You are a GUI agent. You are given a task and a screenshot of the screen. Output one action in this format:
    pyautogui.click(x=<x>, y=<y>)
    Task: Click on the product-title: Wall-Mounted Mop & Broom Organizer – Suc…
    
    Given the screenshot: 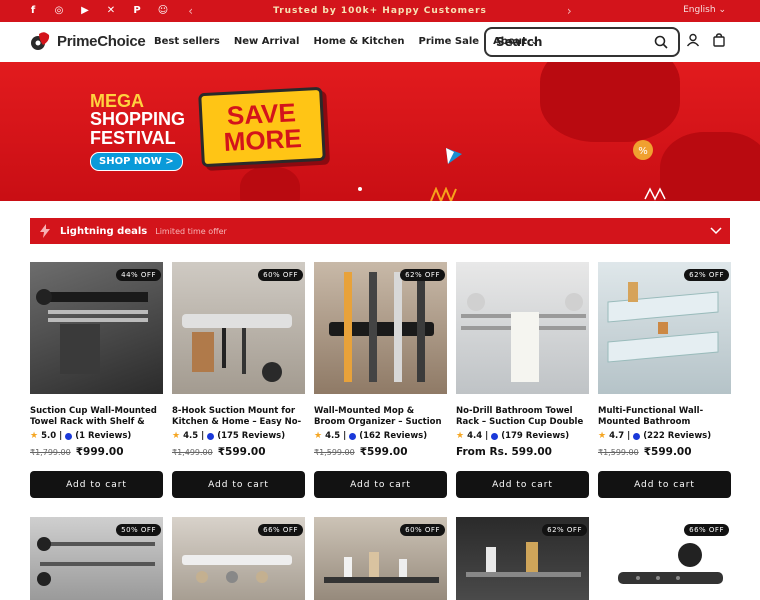 What is the action you would take?
    pyautogui.click(x=380, y=417)
    